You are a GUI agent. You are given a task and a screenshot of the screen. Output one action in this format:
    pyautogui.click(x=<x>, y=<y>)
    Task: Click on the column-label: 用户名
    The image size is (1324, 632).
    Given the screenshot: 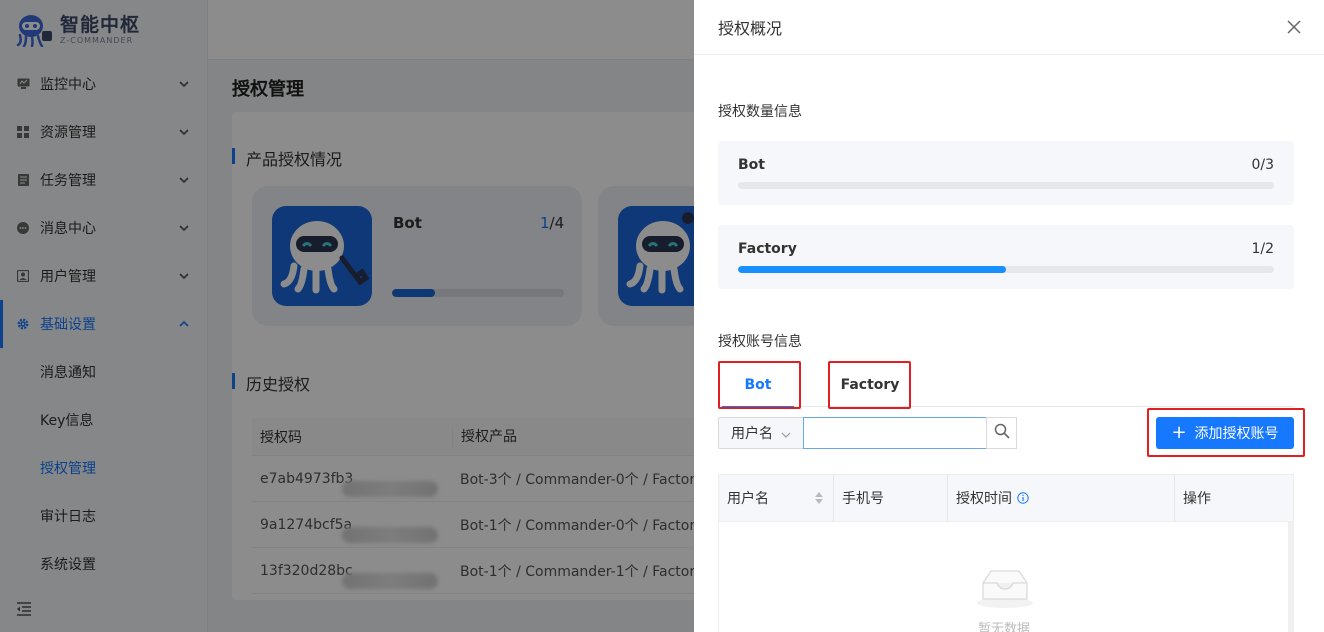 What is the action you would take?
    pyautogui.click(x=748, y=499)
    